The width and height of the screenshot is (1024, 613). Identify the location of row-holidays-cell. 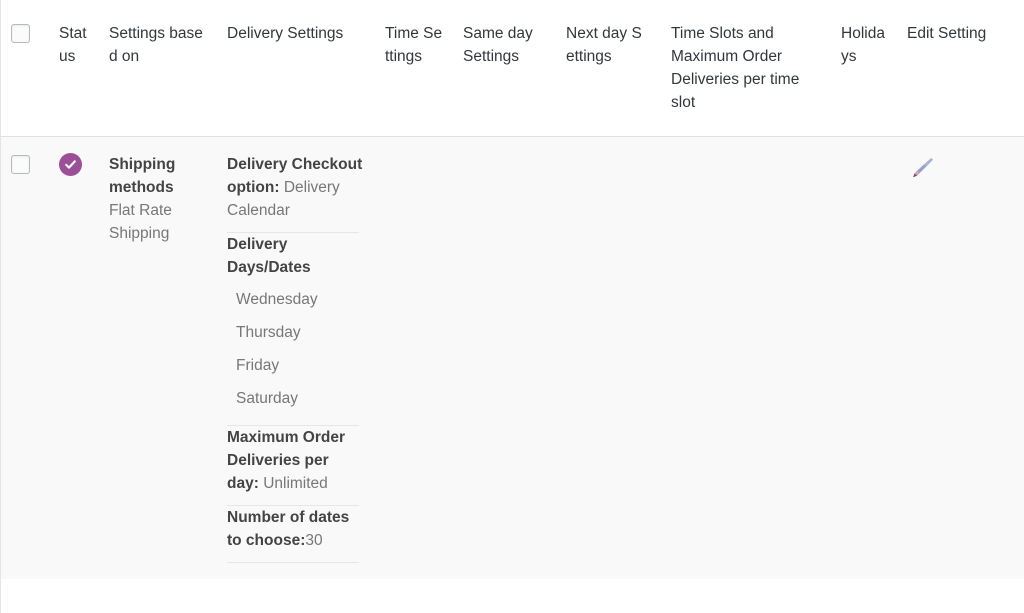
(860, 357).